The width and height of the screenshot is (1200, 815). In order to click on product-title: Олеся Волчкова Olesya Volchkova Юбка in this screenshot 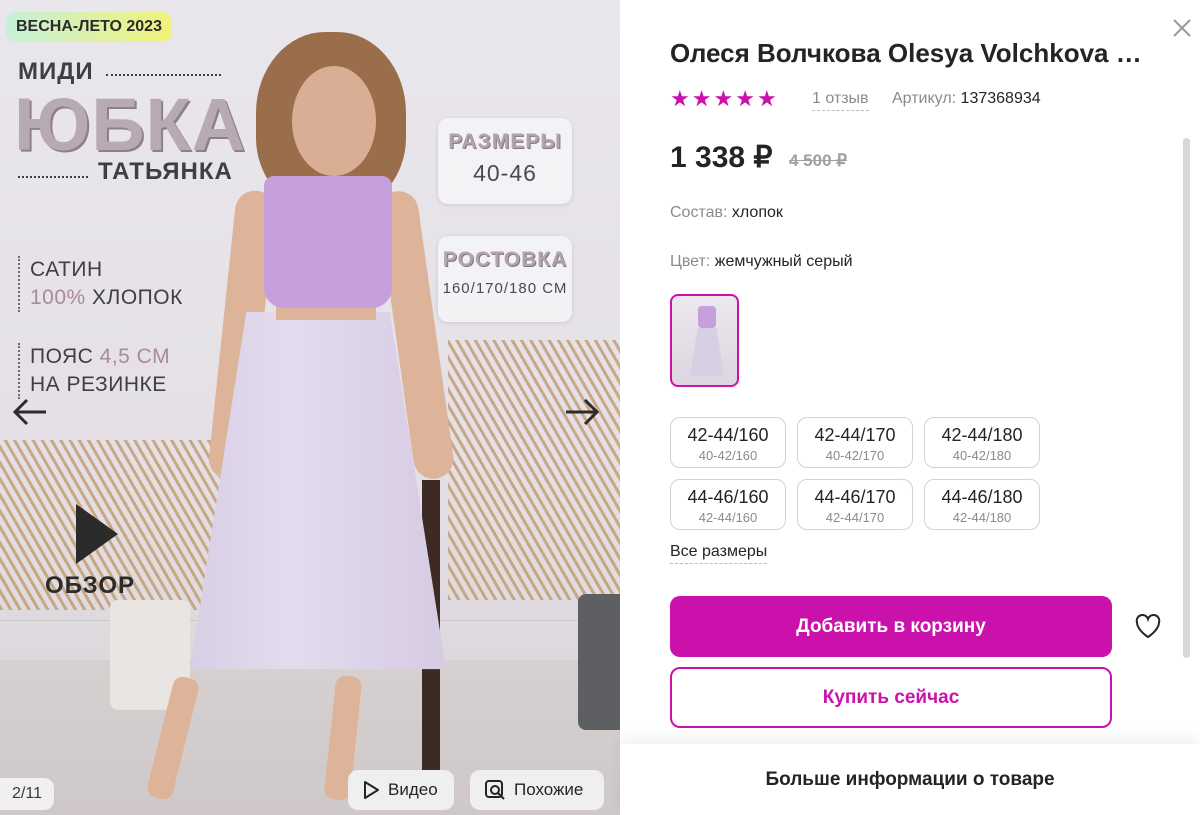, I will do `click(915, 53)`.